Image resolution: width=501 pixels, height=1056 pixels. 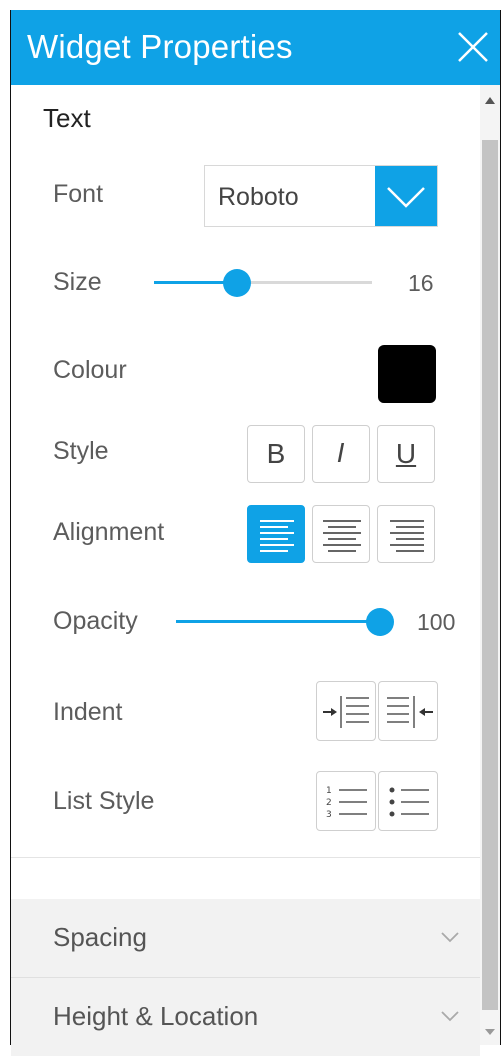 I want to click on indent-label: Indent, so click(x=88, y=712).